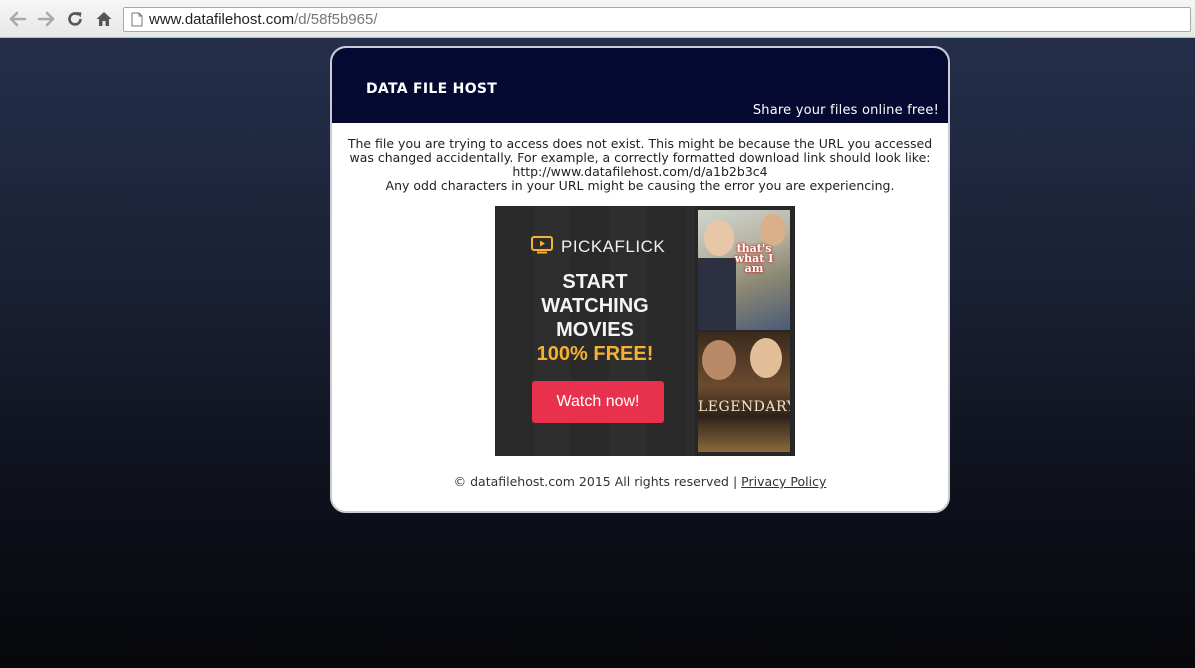 This screenshot has height=668, width=1195. What do you see at coordinates (595, 354) in the screenshot?
I see `ad-headline-highlight: 100% FREE!` at bounding box center [595, 354].